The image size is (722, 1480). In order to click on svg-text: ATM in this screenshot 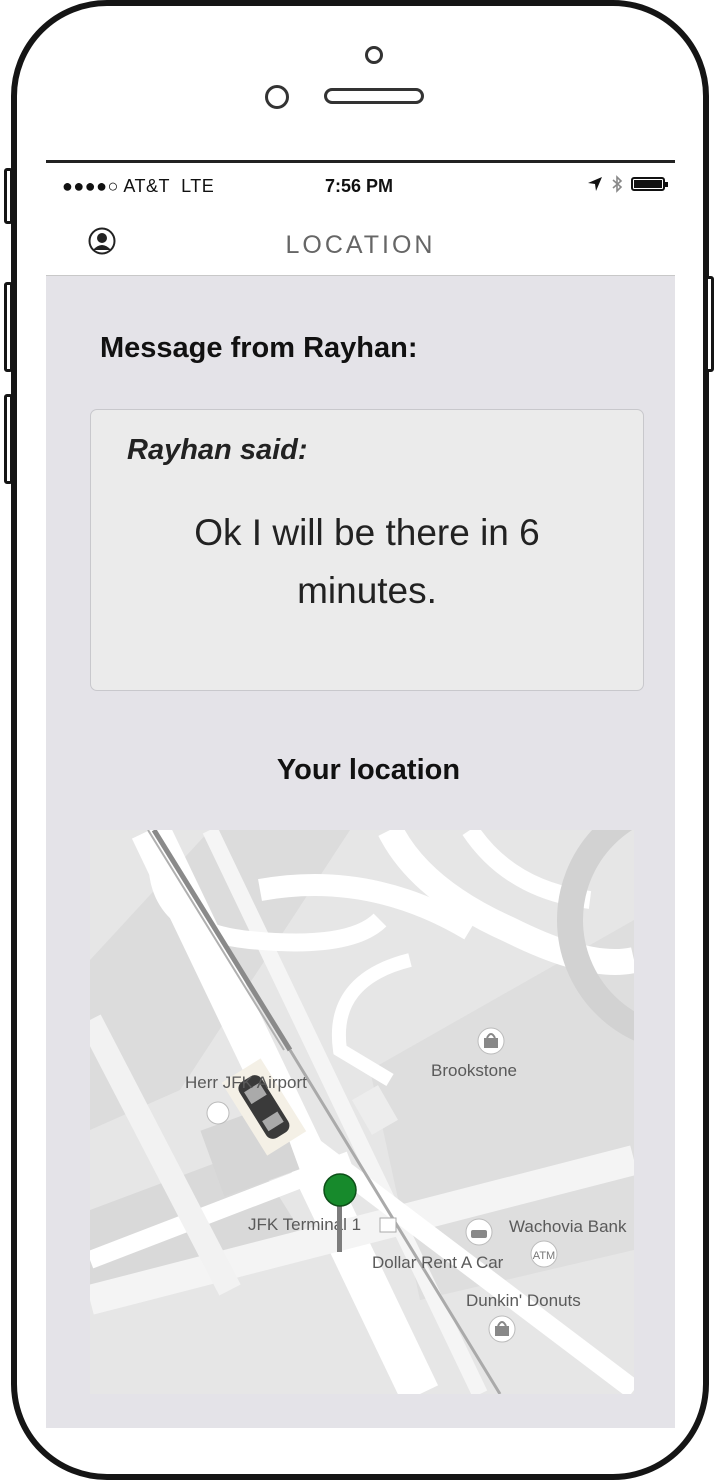, I will do `click(544, 1256)`.